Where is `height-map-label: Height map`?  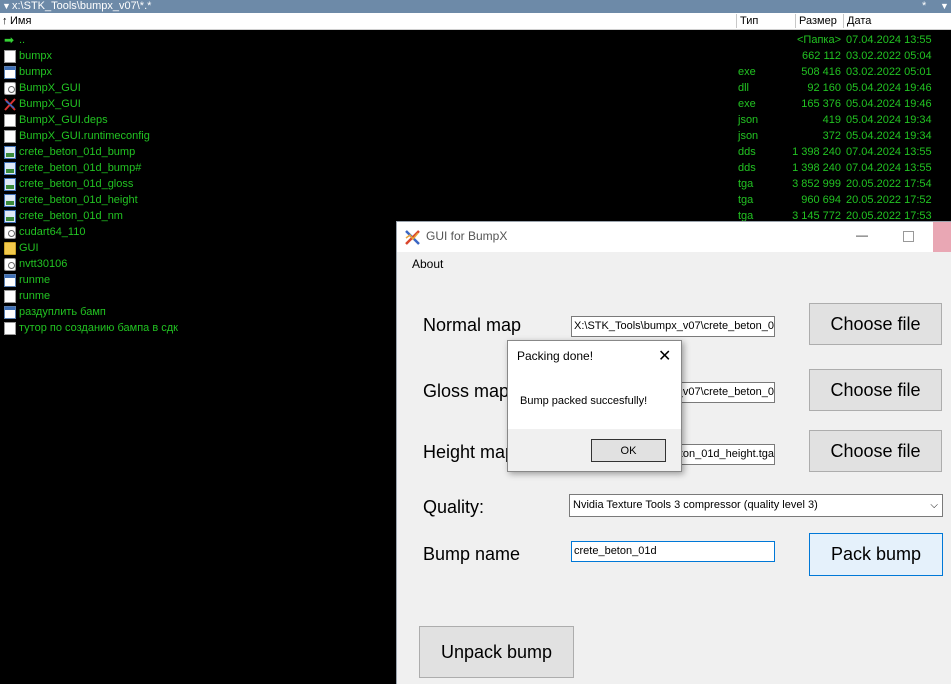 height-map-label: Height map is located at coordinates (469, 452).